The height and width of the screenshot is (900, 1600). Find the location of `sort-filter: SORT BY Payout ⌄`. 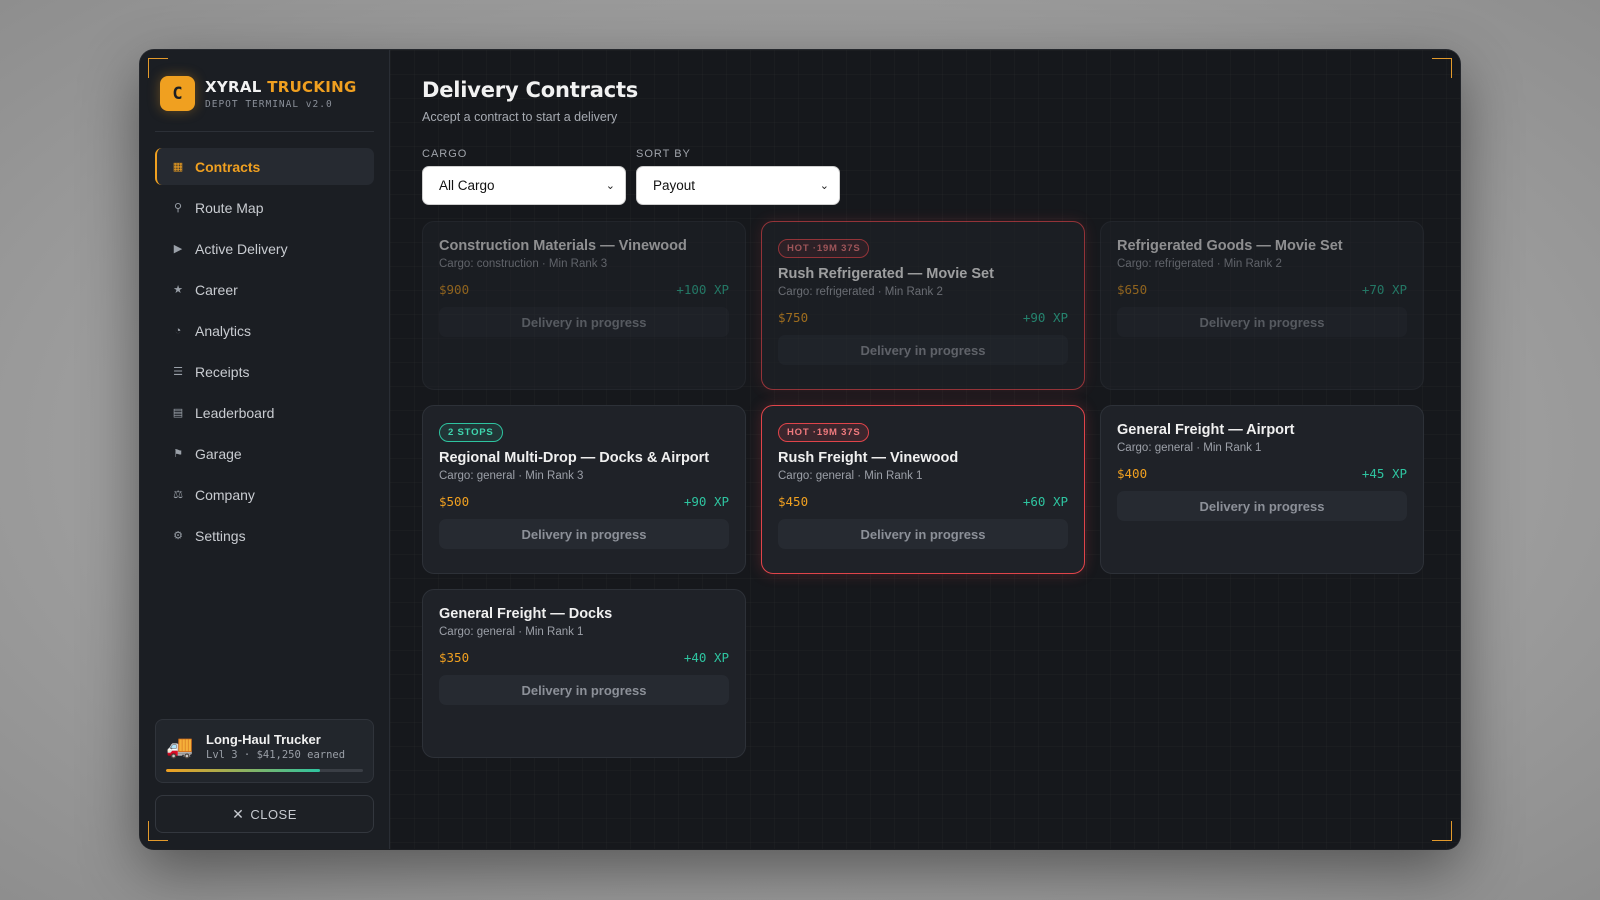

sort-filter: SORT BY Payout ⌄ is located at coordinates (738, 176).